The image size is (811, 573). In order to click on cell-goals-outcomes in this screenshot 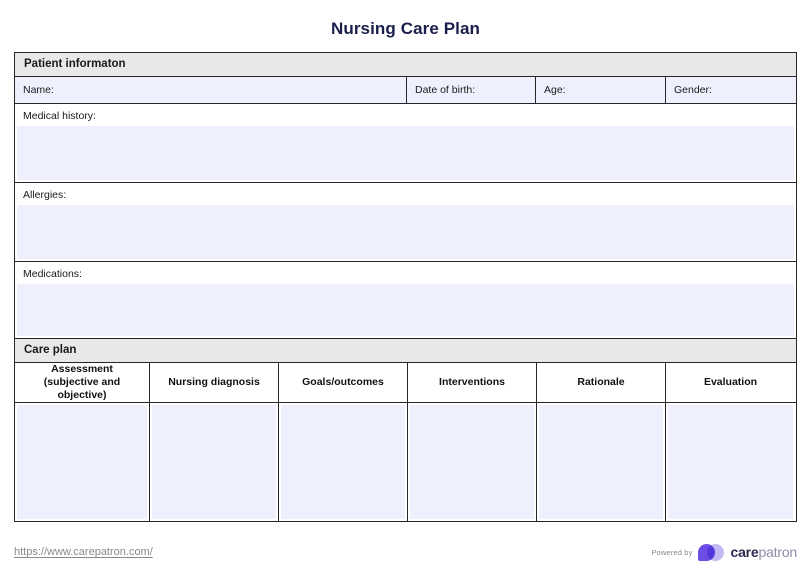, I will do `click(343, 462)`.